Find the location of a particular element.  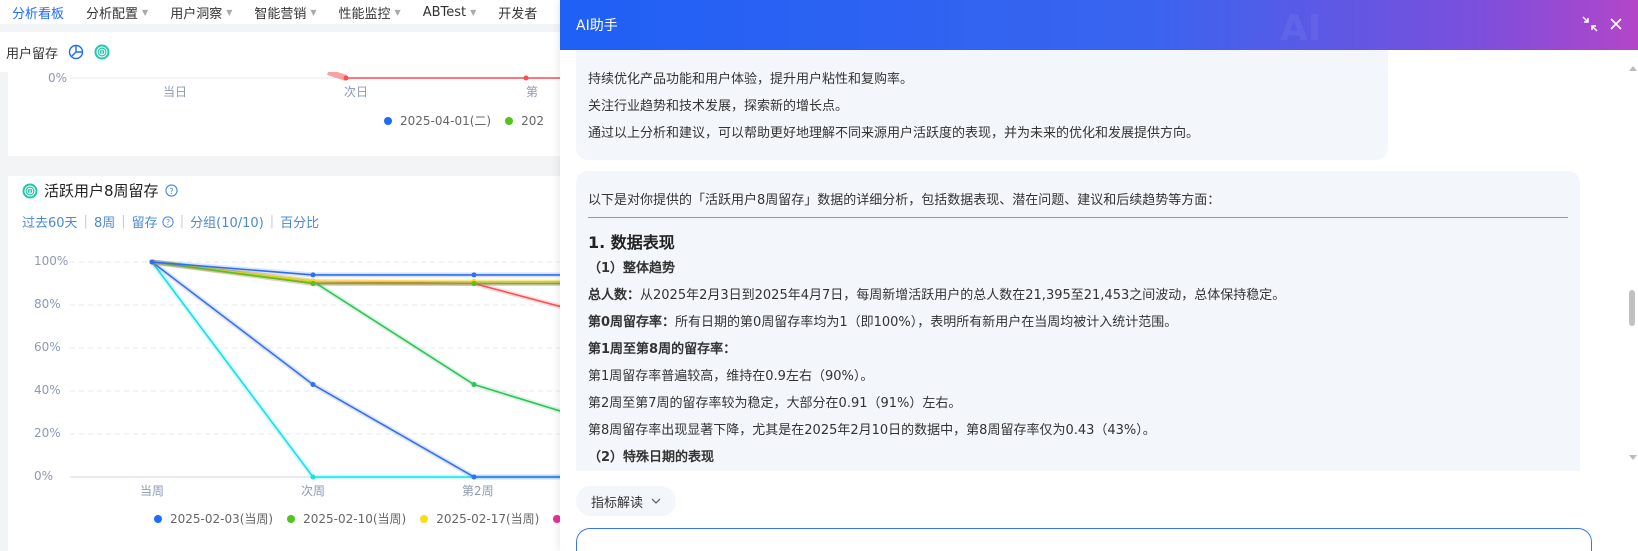

user-retention-card: 0% 当日 次日 第 2025-04-01(二) 202 is located at coordinates (284, 113).